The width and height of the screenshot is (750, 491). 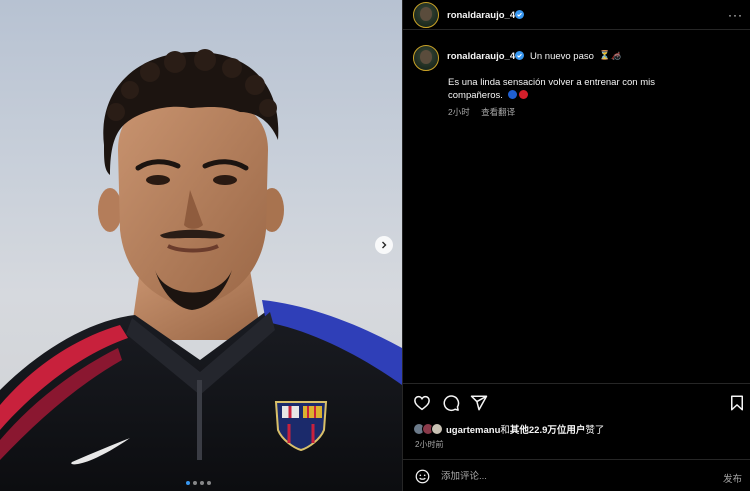 I want to click on comment-bar: 发布, so click(x=576, y=475).